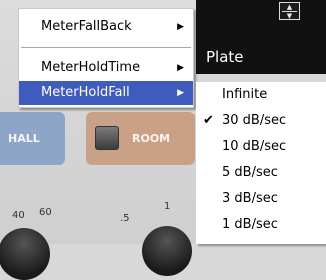 This screenshot has height=280, width=326. I want to click on submenu-item-10-db-sec: 10 dB/sec, so click(261, 147).